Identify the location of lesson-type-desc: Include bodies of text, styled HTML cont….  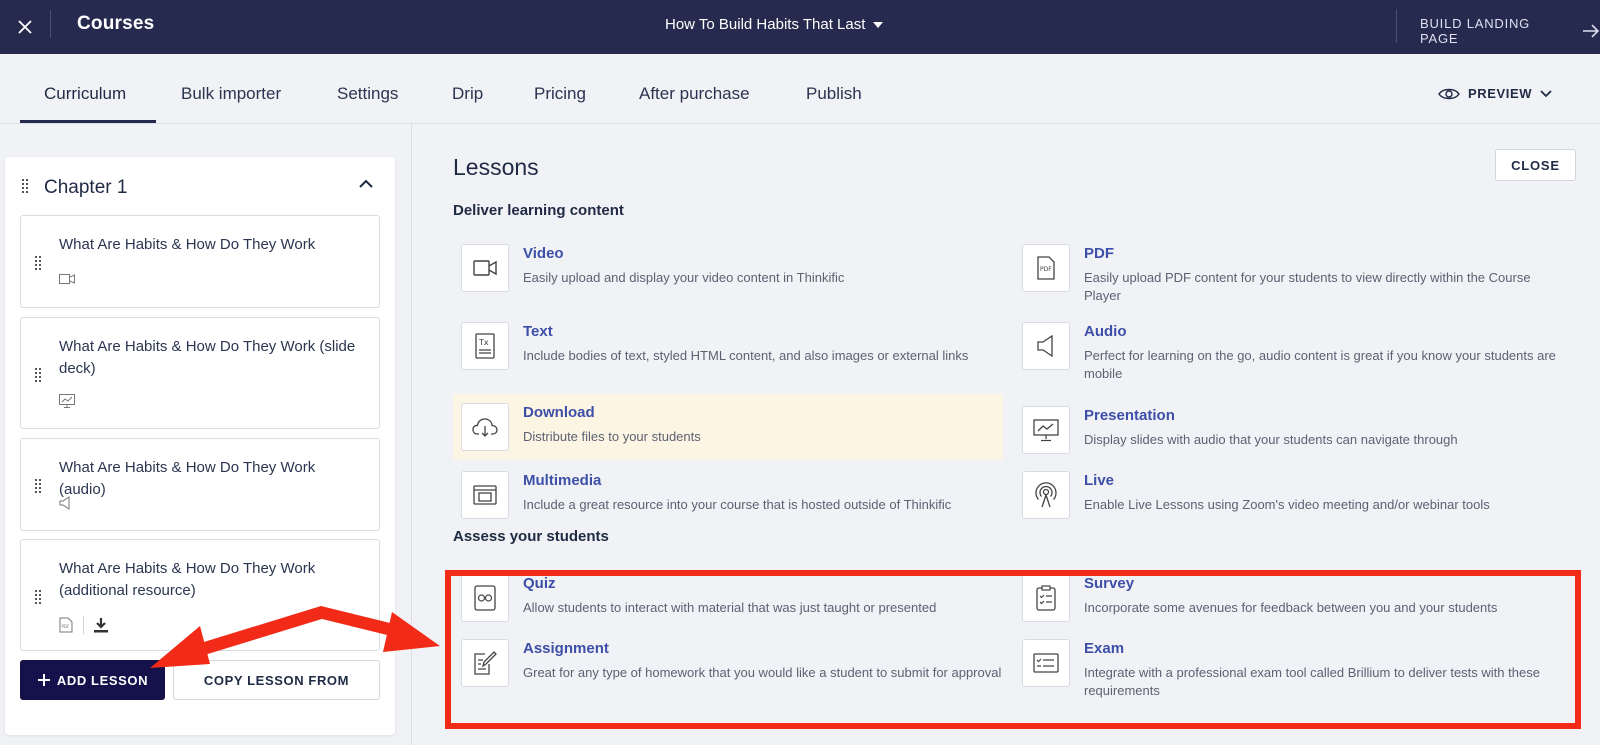
(746, 355).